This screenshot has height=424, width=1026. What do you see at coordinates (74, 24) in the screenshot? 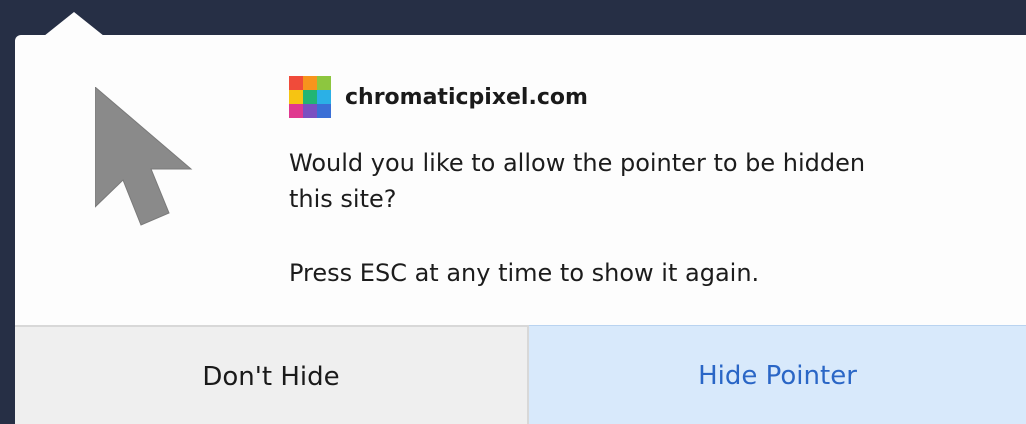
I see `popup-arrow` at bounding box center [74, 24].